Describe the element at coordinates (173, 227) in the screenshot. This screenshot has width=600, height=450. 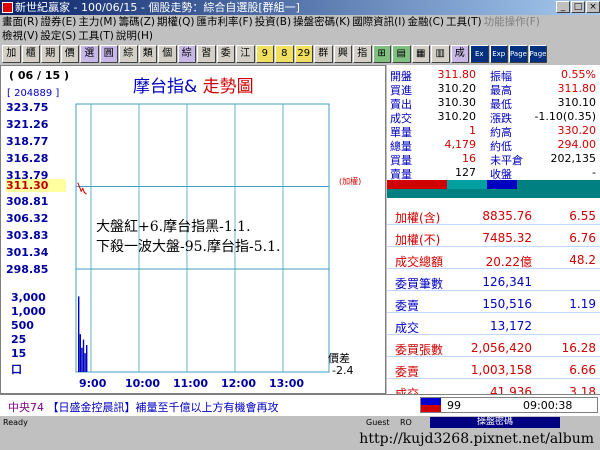
I see `annotation-line-1: 大盤紅+6.摩台指黑-1.1.` at that location.